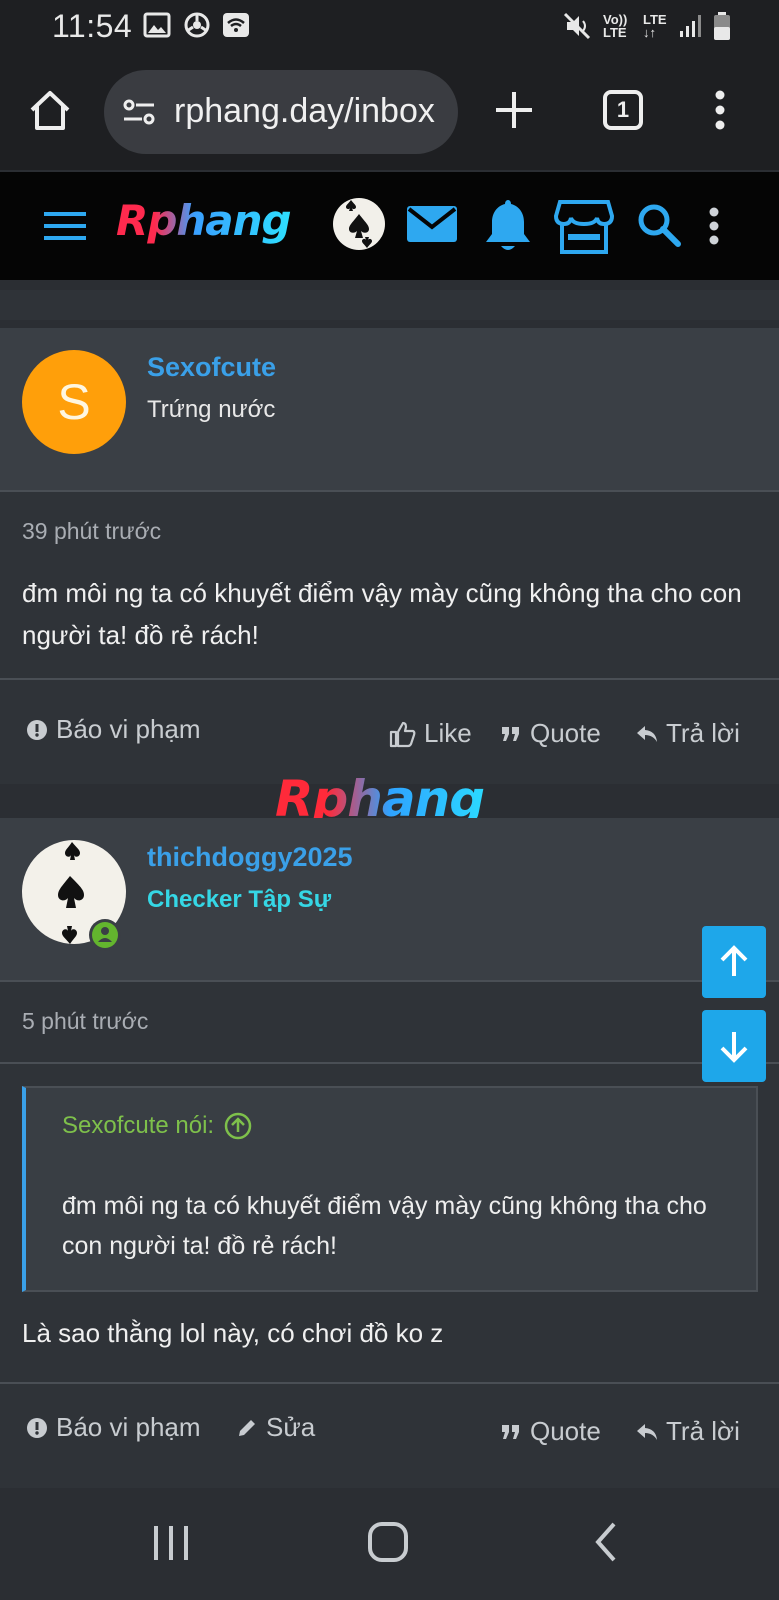 This screenshot has height=1600, width=779. I want to click on wifi-hotspot-icon, so click(236, 25).